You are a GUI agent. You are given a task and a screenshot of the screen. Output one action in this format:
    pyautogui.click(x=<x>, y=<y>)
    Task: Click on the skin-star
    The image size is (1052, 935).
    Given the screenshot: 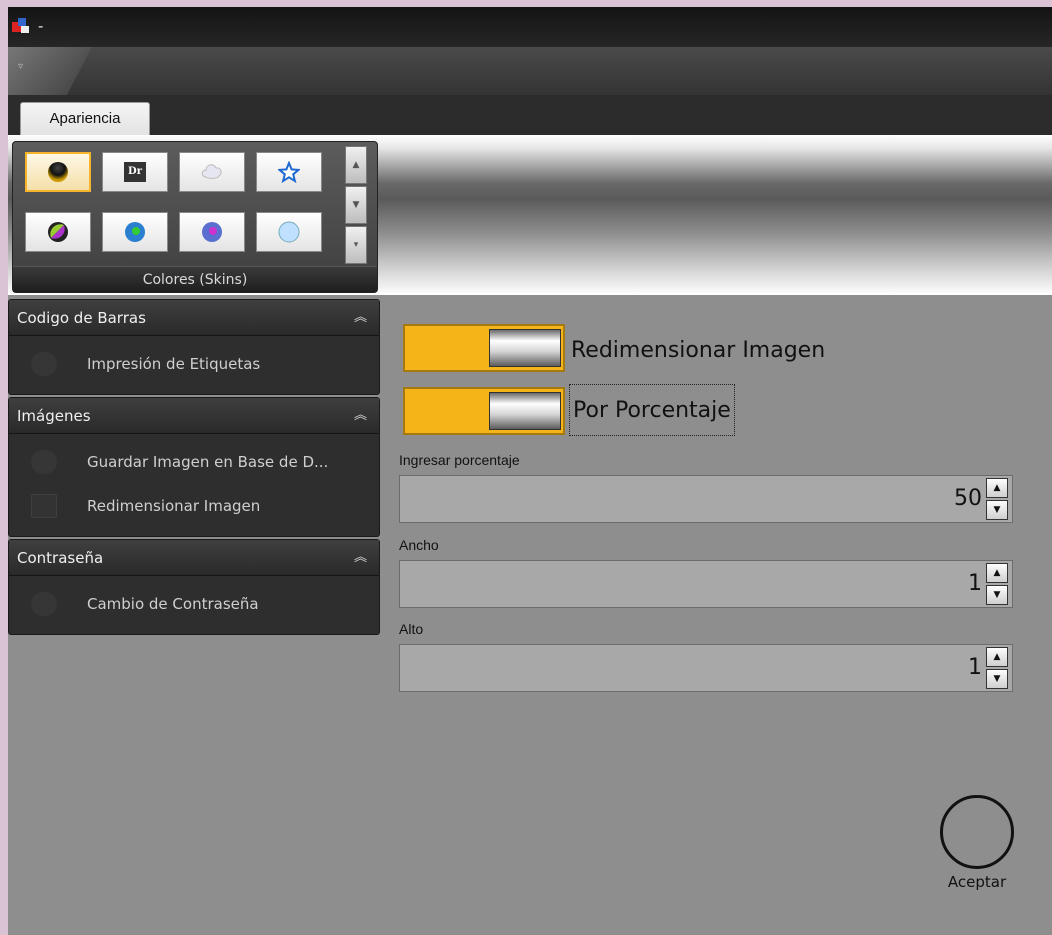 What is the action you would take?
    pyautogui.click(x=289, y=172)
    